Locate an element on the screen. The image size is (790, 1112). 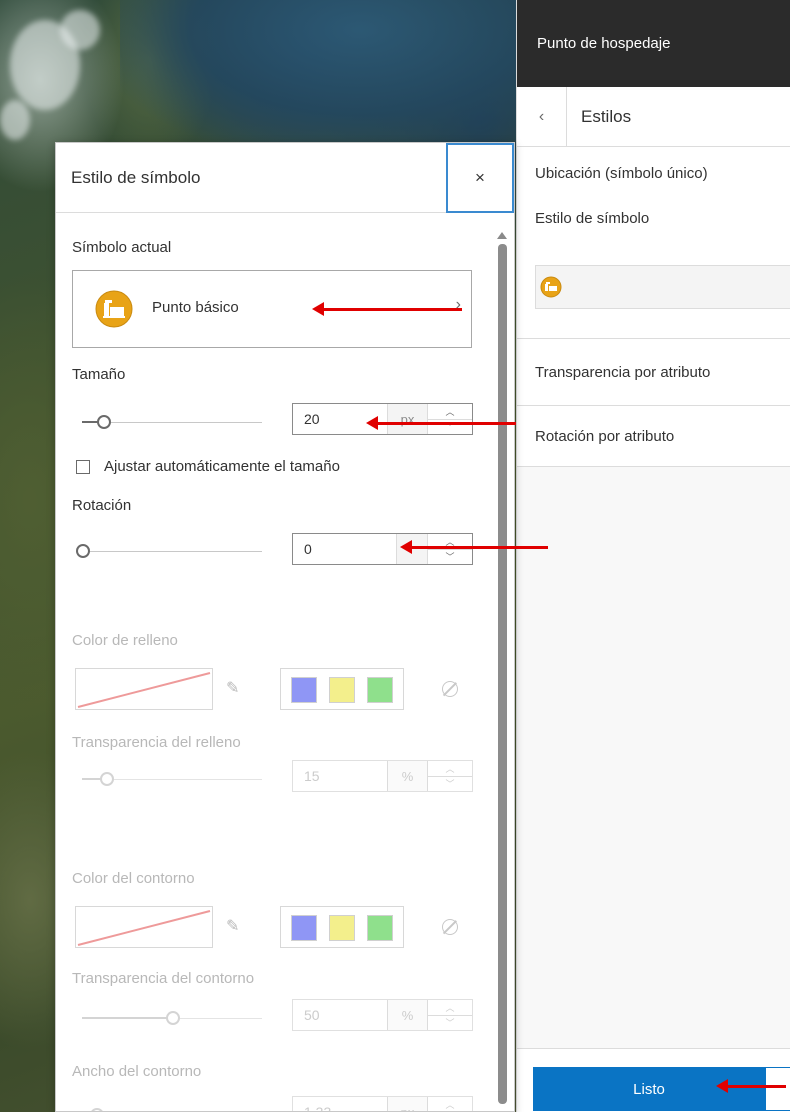
popover-scrollbar is located at coordinates (502, 671).